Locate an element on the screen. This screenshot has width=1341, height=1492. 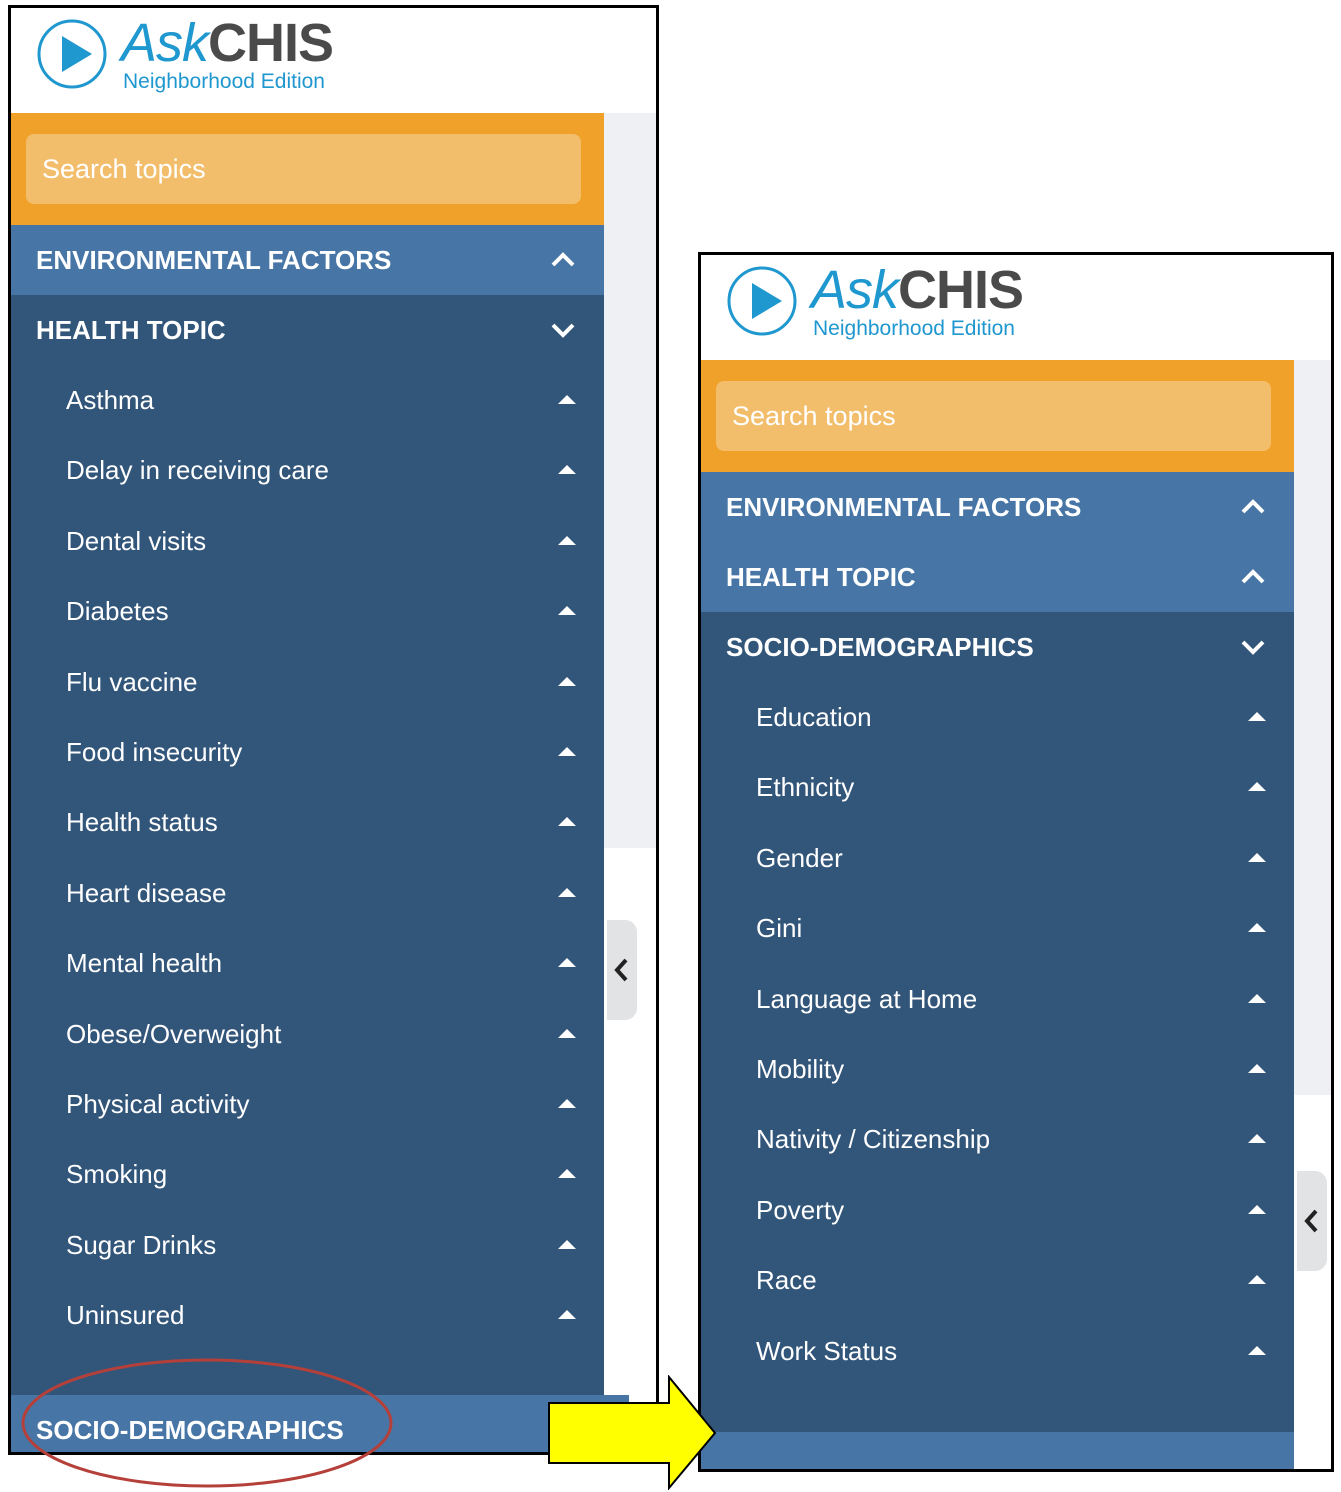
list-item-diabetes: Diabetes is located at coordinates (307, 611).